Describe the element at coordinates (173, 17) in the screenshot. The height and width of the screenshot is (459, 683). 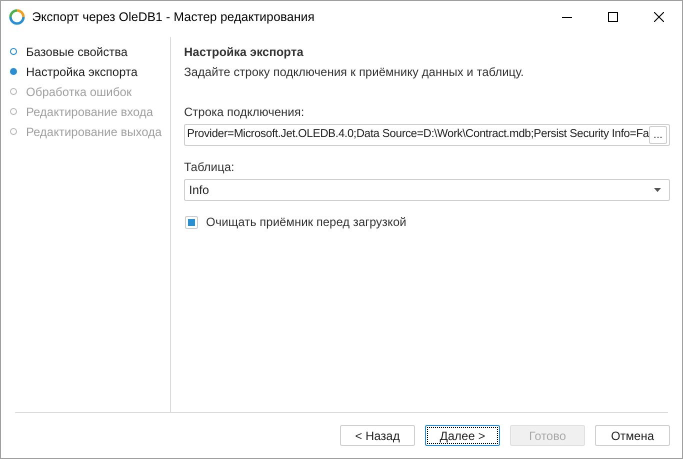
I see `window-title: Экспорт через OleDB1 - Мастер редактирования` at that location.